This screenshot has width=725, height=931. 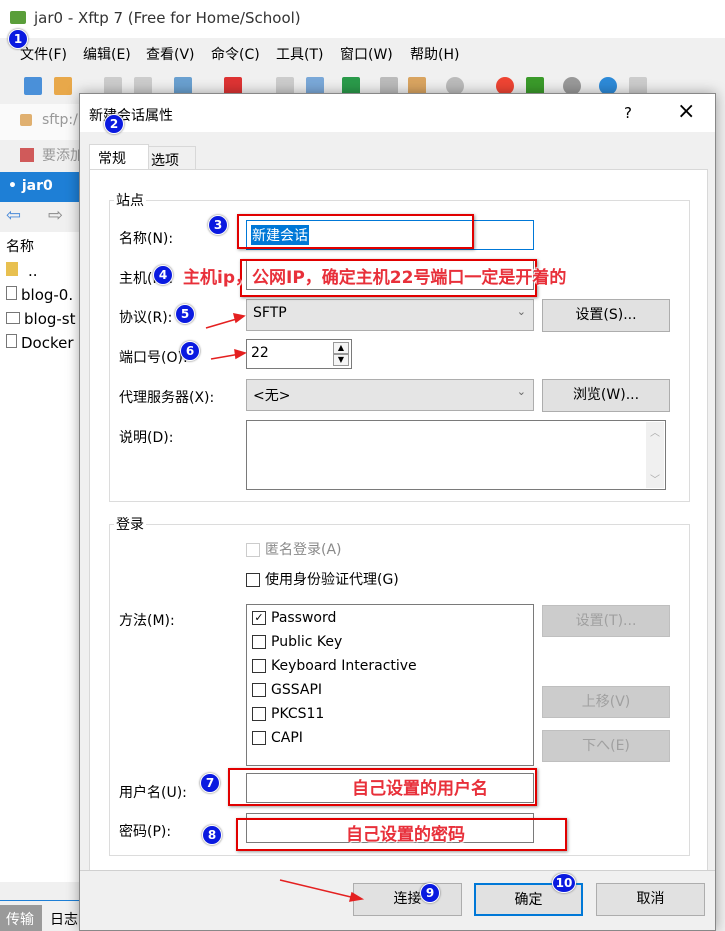 I want to click on badge-4: 4, so click(x=163, y=275).